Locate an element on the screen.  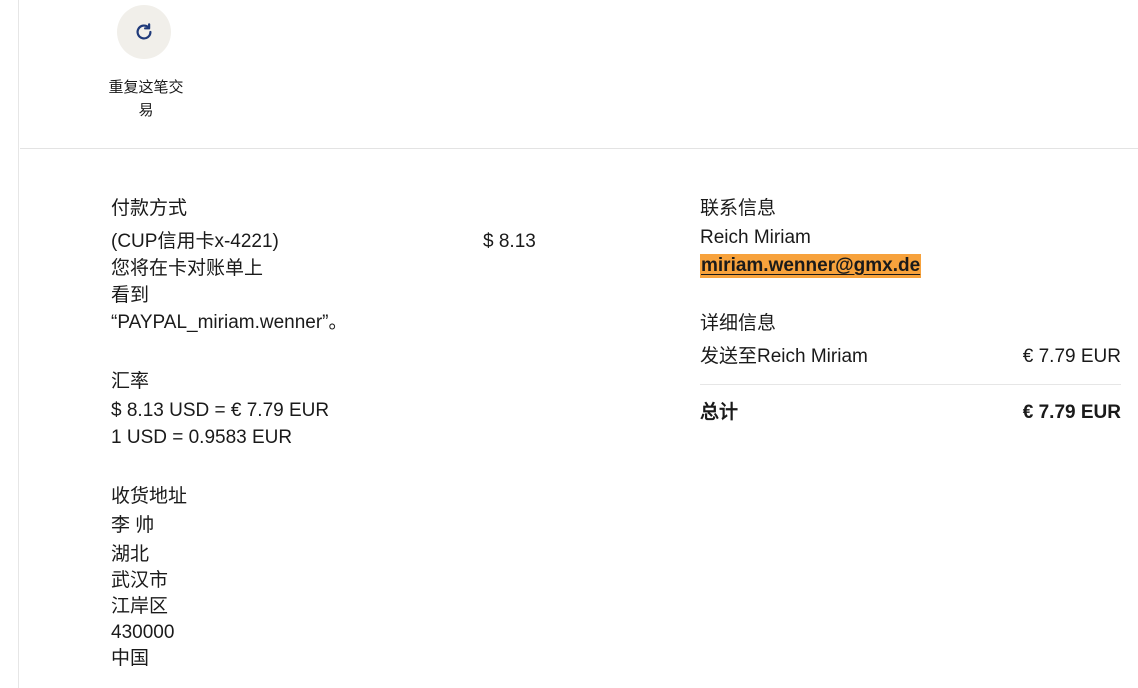
exchange-rate-line: $ 8.13 USD = € 7.79 EUR is located at coordinates (220, 410).